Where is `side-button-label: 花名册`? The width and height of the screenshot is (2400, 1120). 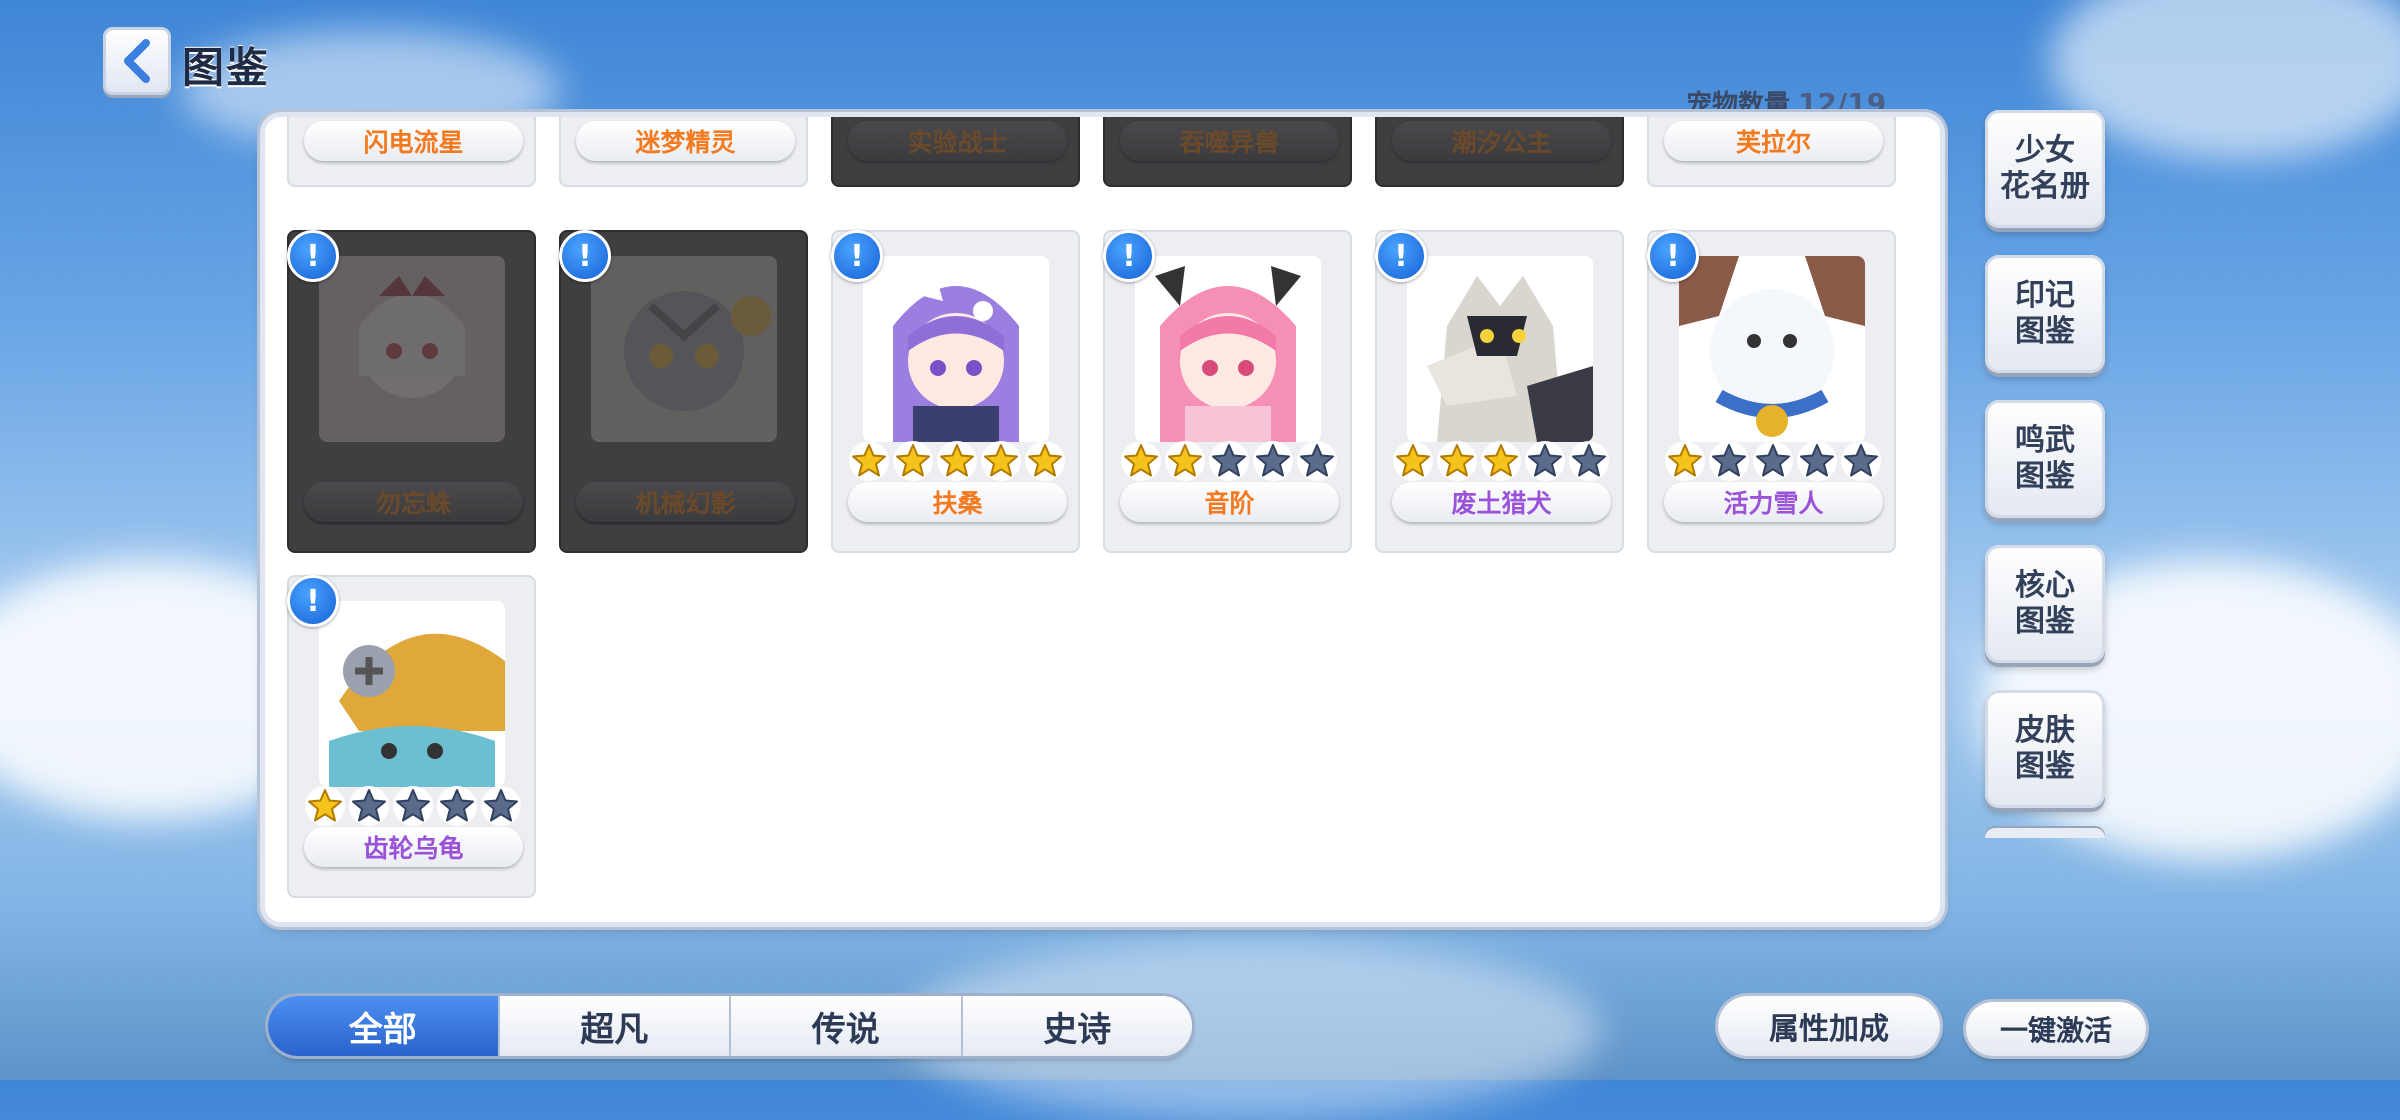
side-button-label: 花名册 is located at coordinates (2045, 186).